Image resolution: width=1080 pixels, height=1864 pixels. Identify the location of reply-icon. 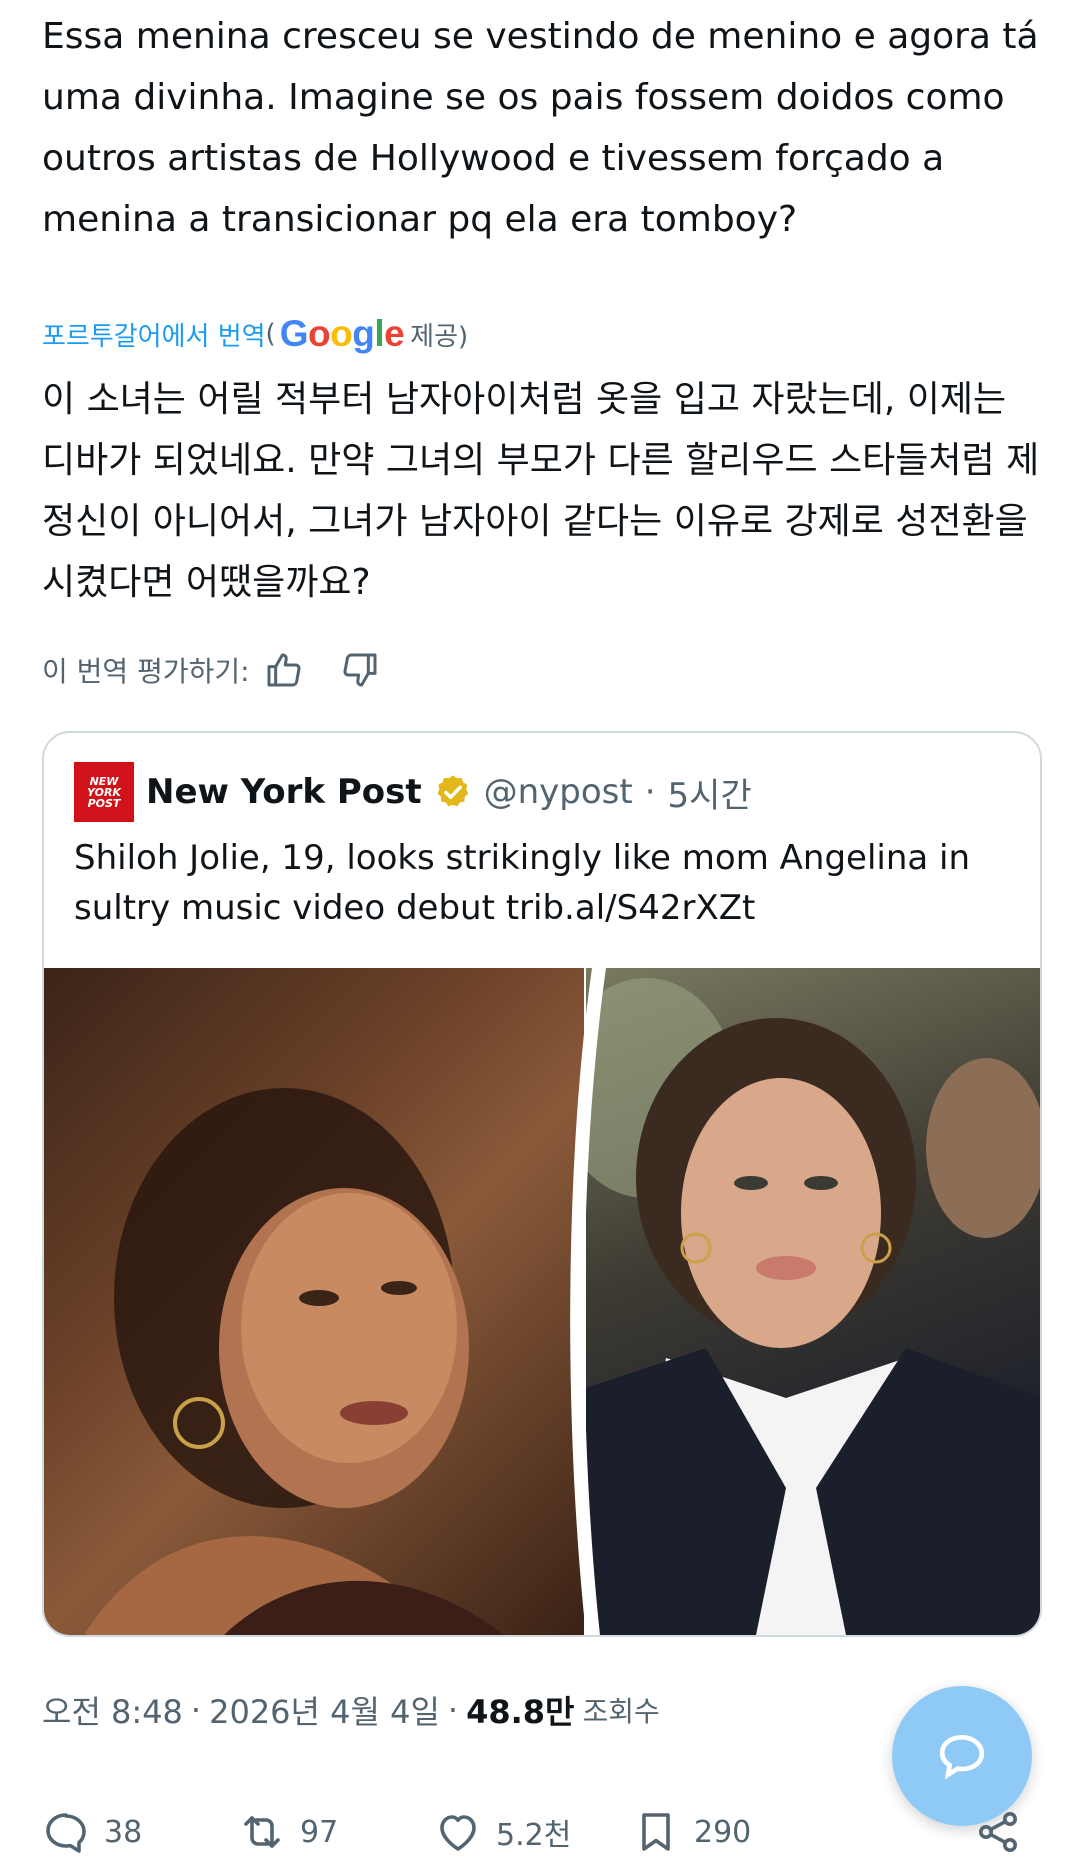
(66, 1833).